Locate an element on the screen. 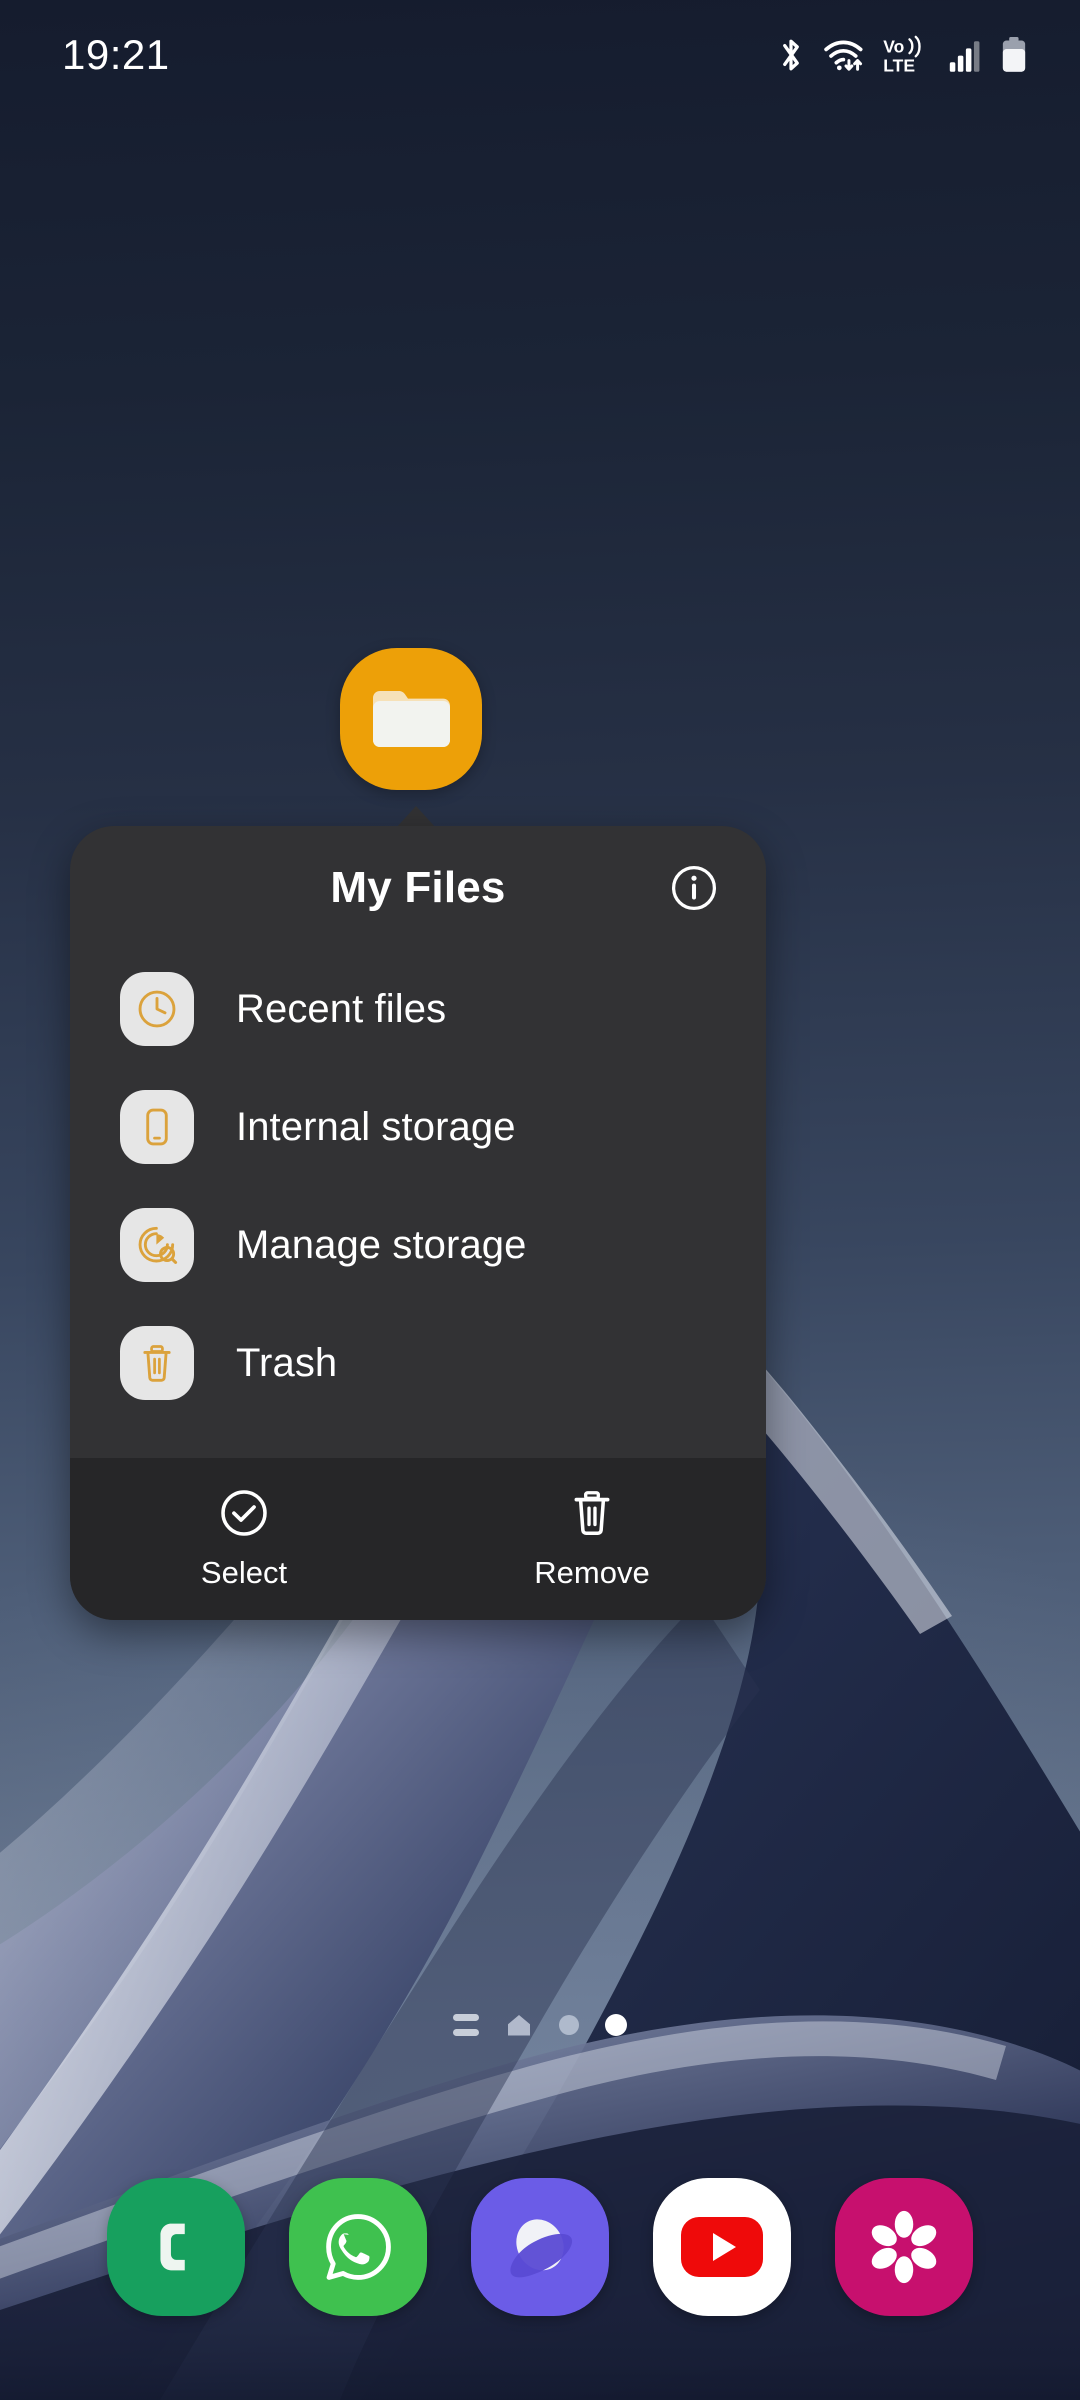 This screenshot has width=1080, height=2400. status-bar: 19:21 Vo LTE is located at coordinates (540, 55).